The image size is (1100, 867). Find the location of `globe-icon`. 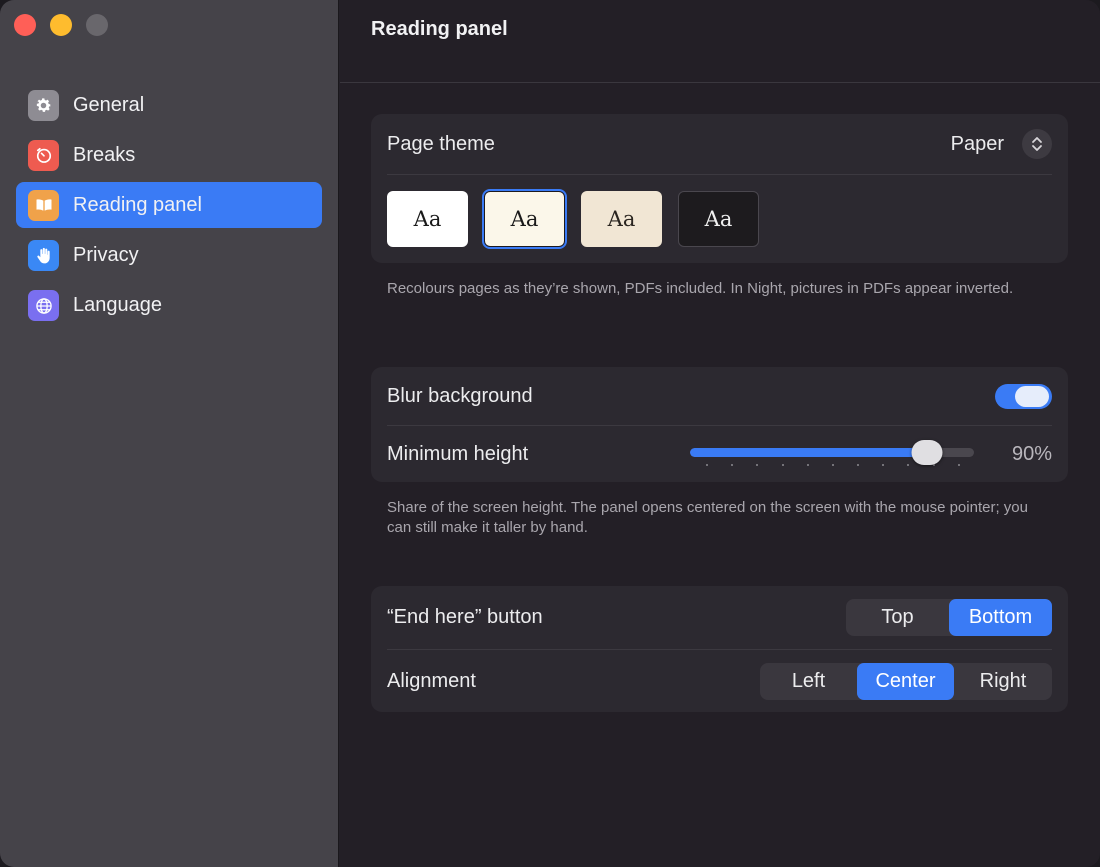

globe-icon is located at coordinates (43, 306).